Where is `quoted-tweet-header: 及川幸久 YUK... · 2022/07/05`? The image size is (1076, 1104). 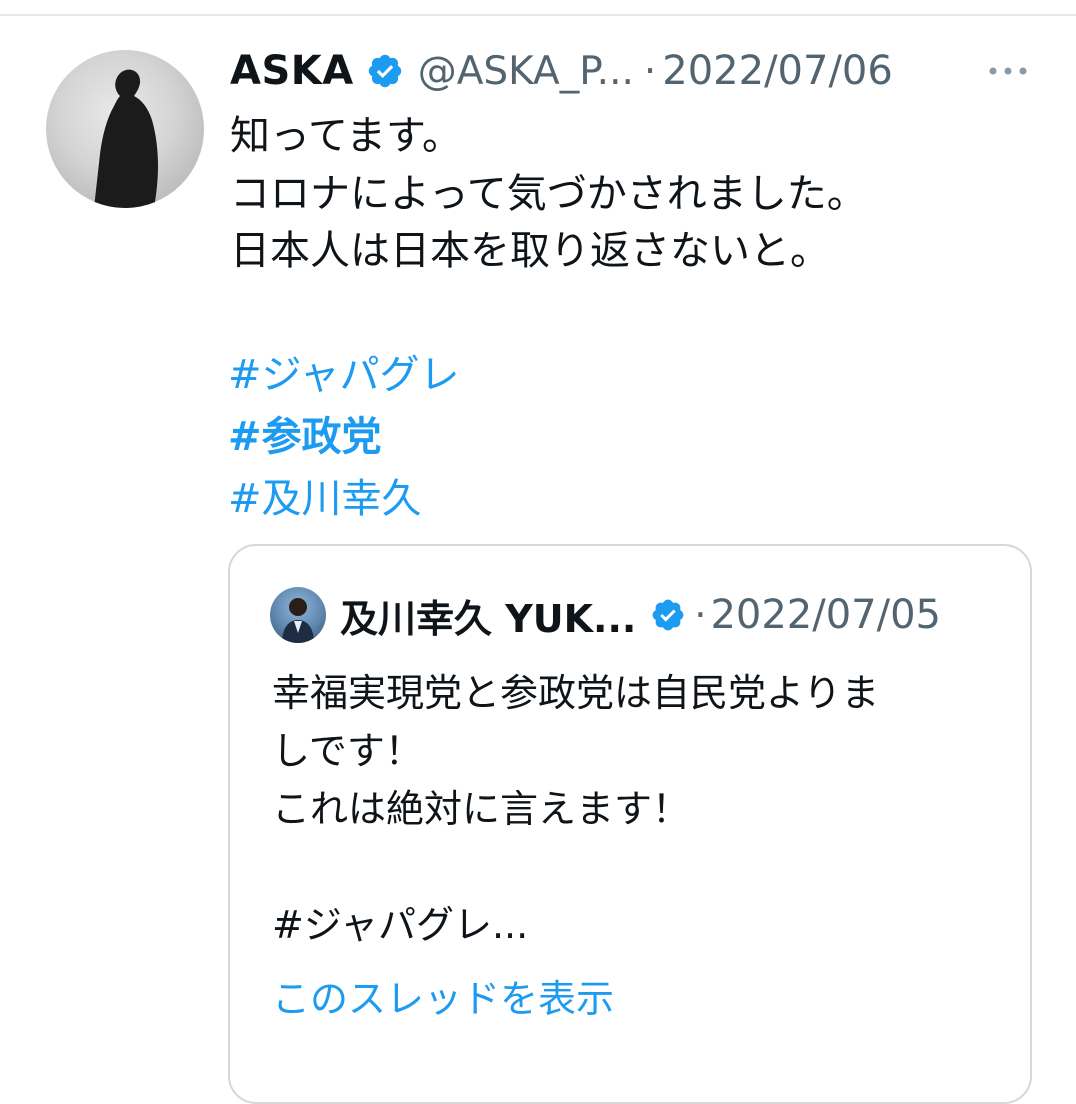
quoted-tweet-header: 及川幸久 YUK... · 2022/07/05 is located at coordinates (605, 615).